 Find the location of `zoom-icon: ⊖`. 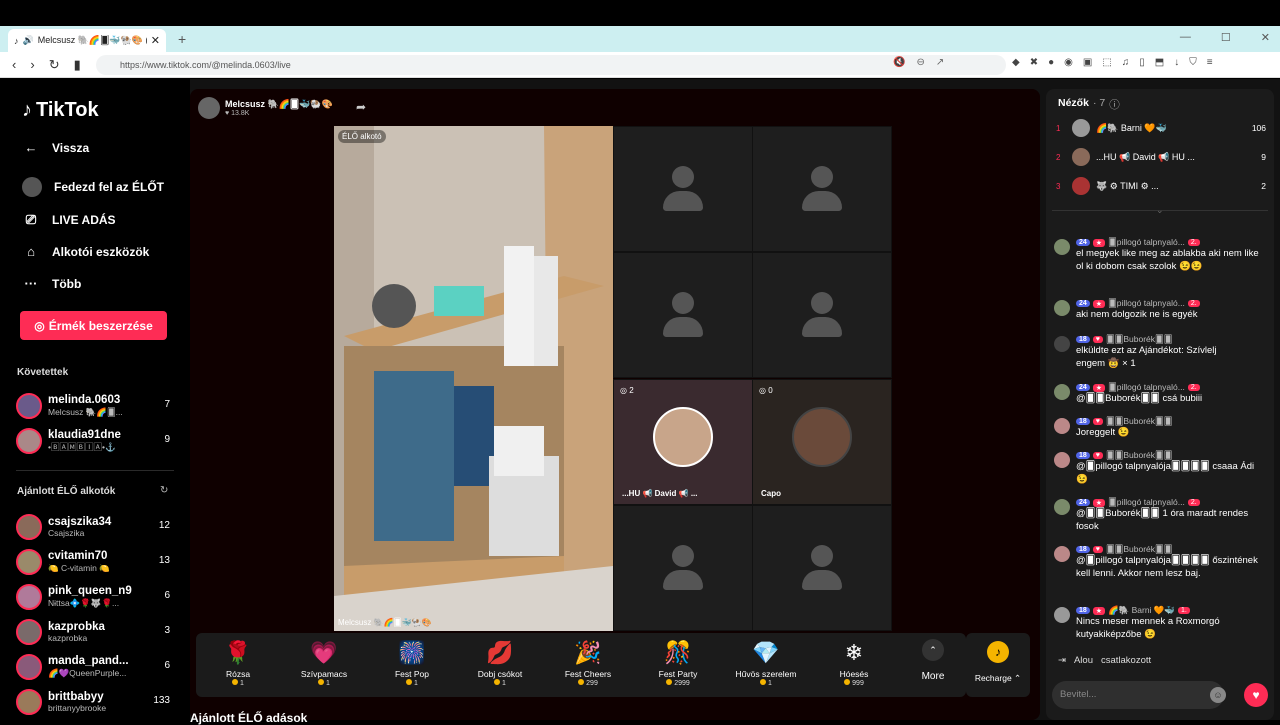

zoom-icon: ⊖ is located at coordinates (920, 62).